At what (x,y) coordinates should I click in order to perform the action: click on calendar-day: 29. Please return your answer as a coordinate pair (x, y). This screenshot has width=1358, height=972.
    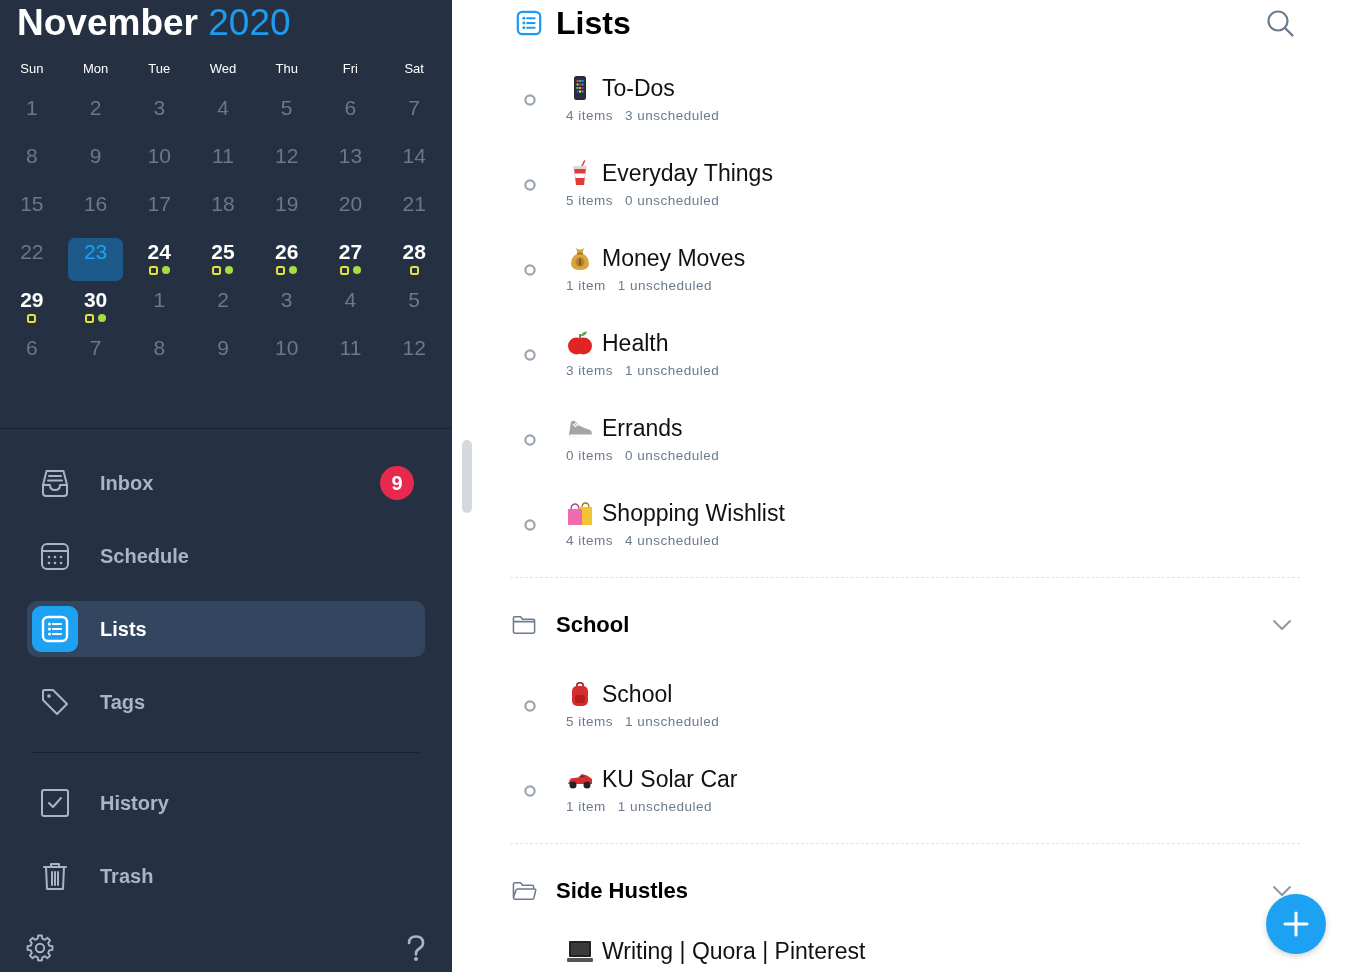
    Looking at the image, I should click on (32, 307).